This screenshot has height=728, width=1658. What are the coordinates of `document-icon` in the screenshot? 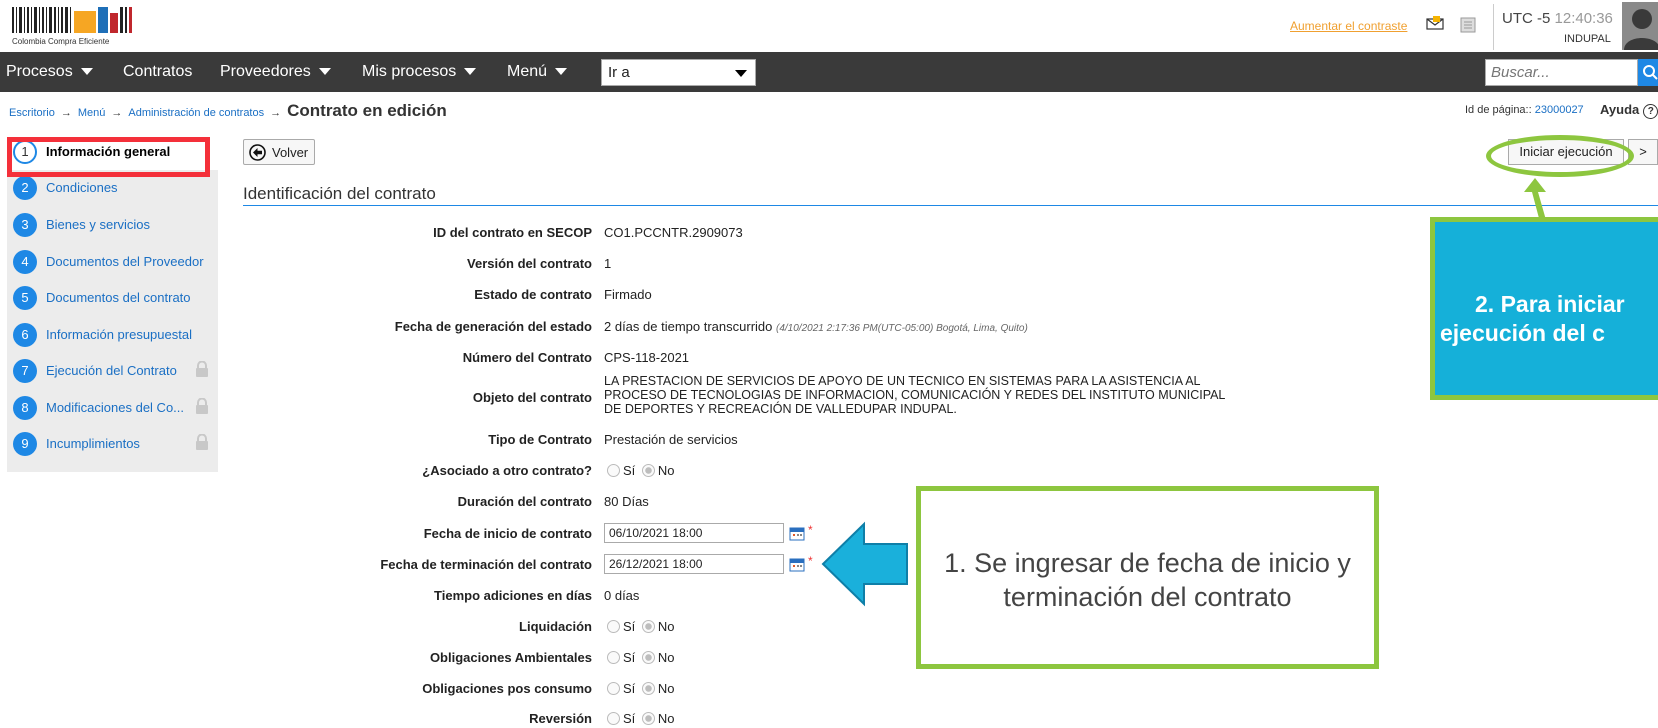 It's located at (1468, 25).